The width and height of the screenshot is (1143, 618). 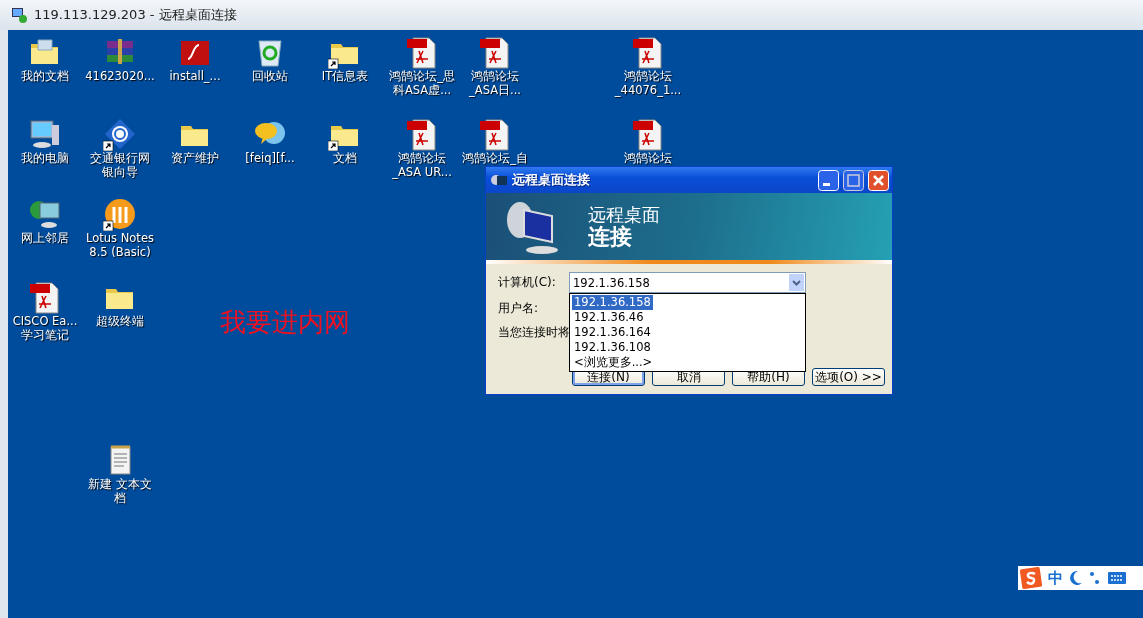 I want to click on keyboard-icon, so click(x=1117, y=578).